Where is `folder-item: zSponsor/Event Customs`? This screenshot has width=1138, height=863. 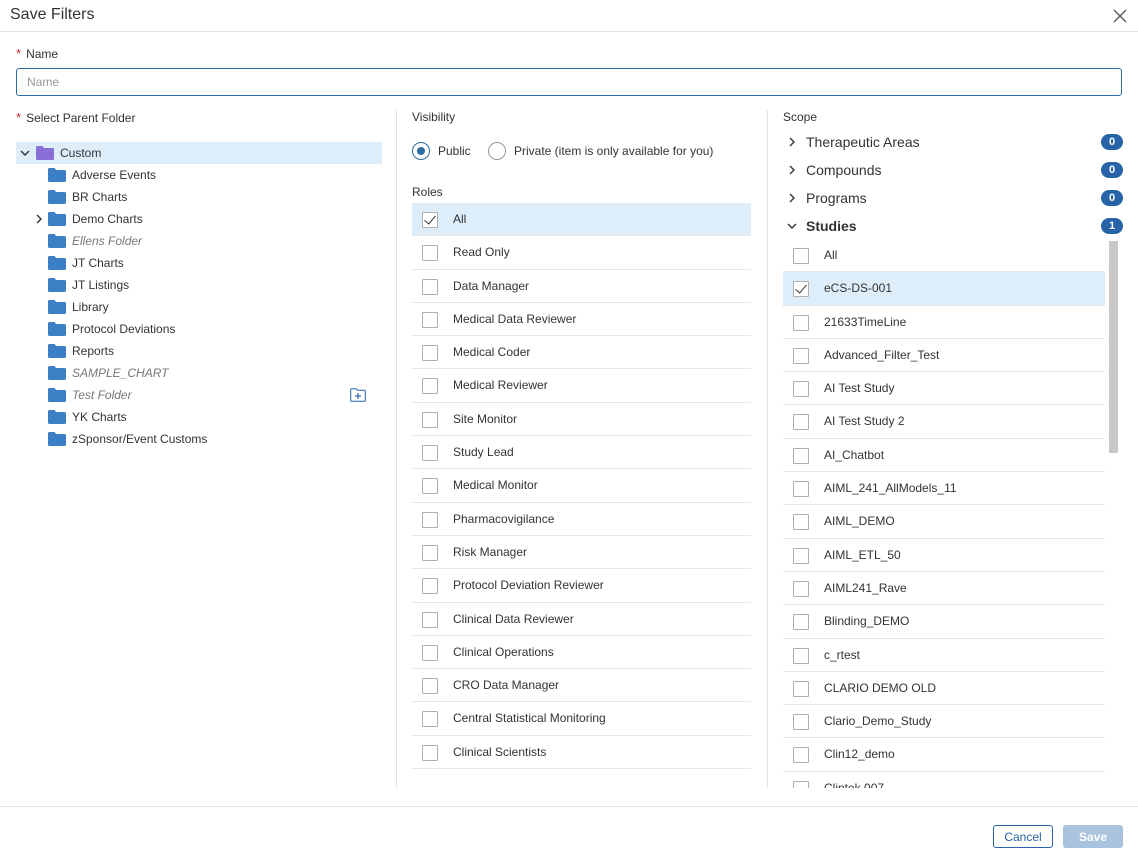
folder-item: zSponsor/Event Customs is located at coordinates (199, 439).